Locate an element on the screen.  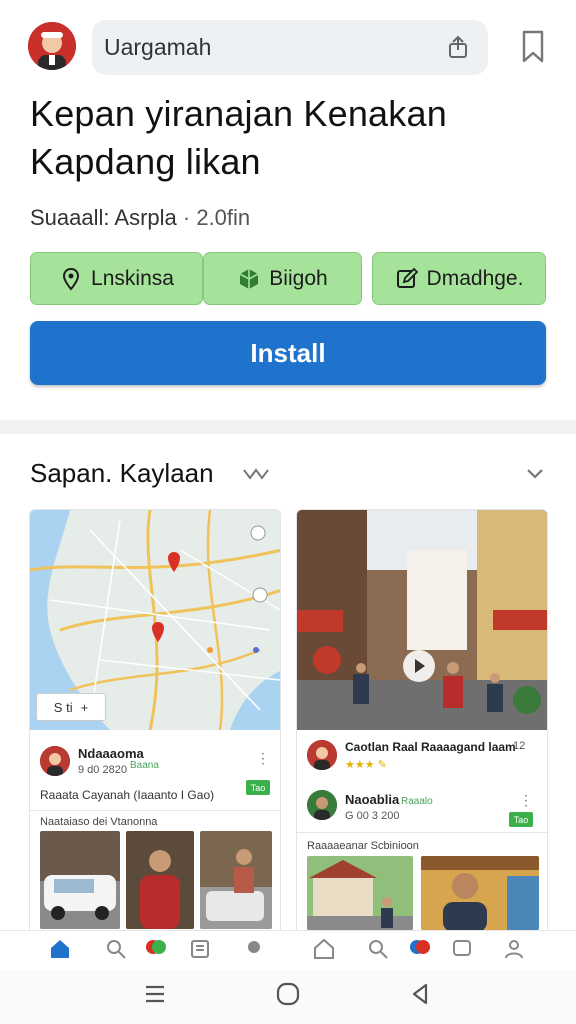
post-text: Raaata Cayanah (Iaaanto I Gao) is located at coordinates (127, 795).